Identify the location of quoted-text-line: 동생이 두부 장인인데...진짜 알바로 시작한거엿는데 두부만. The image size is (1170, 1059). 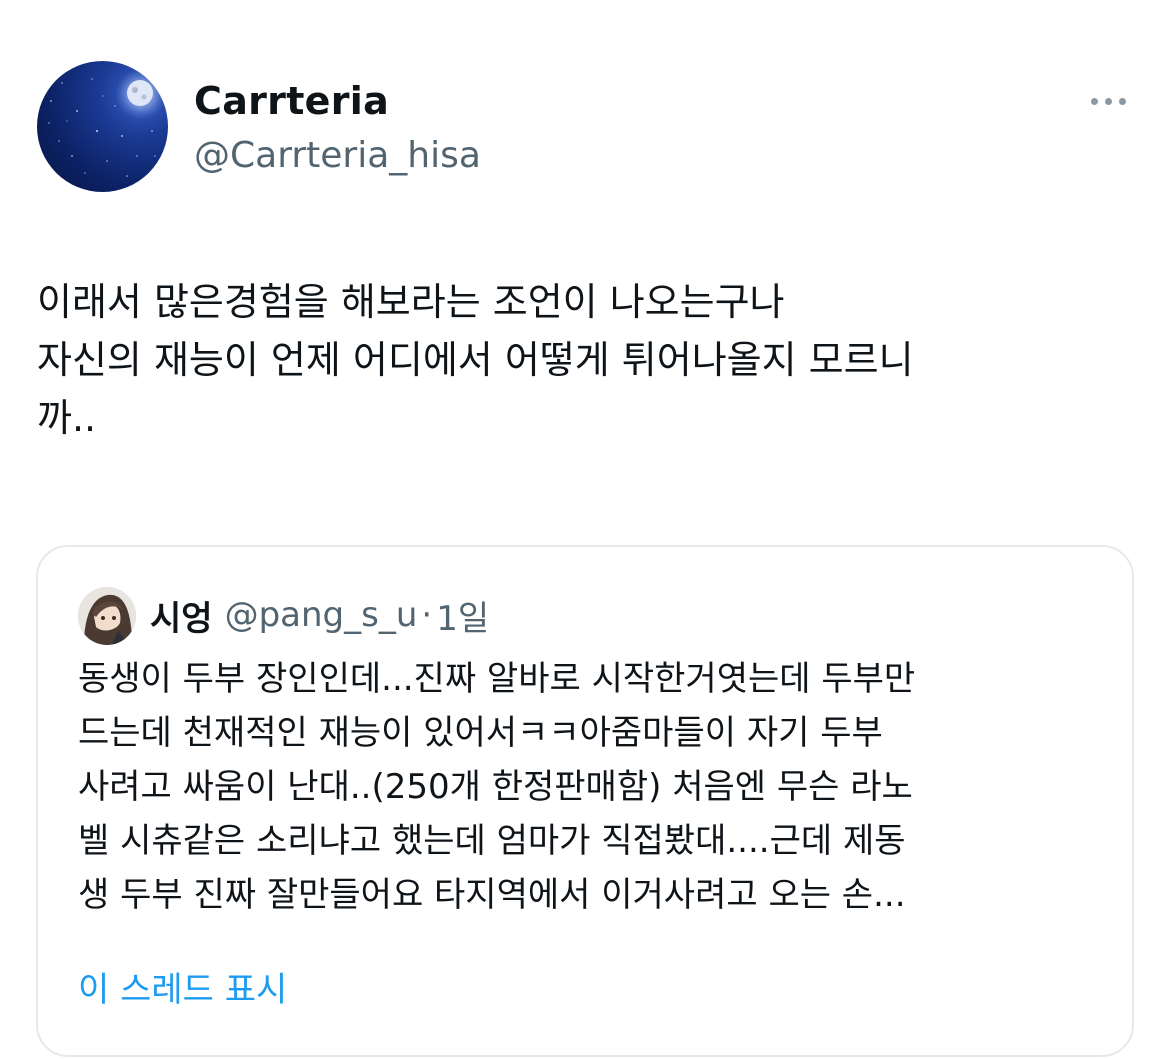
(497, 679).